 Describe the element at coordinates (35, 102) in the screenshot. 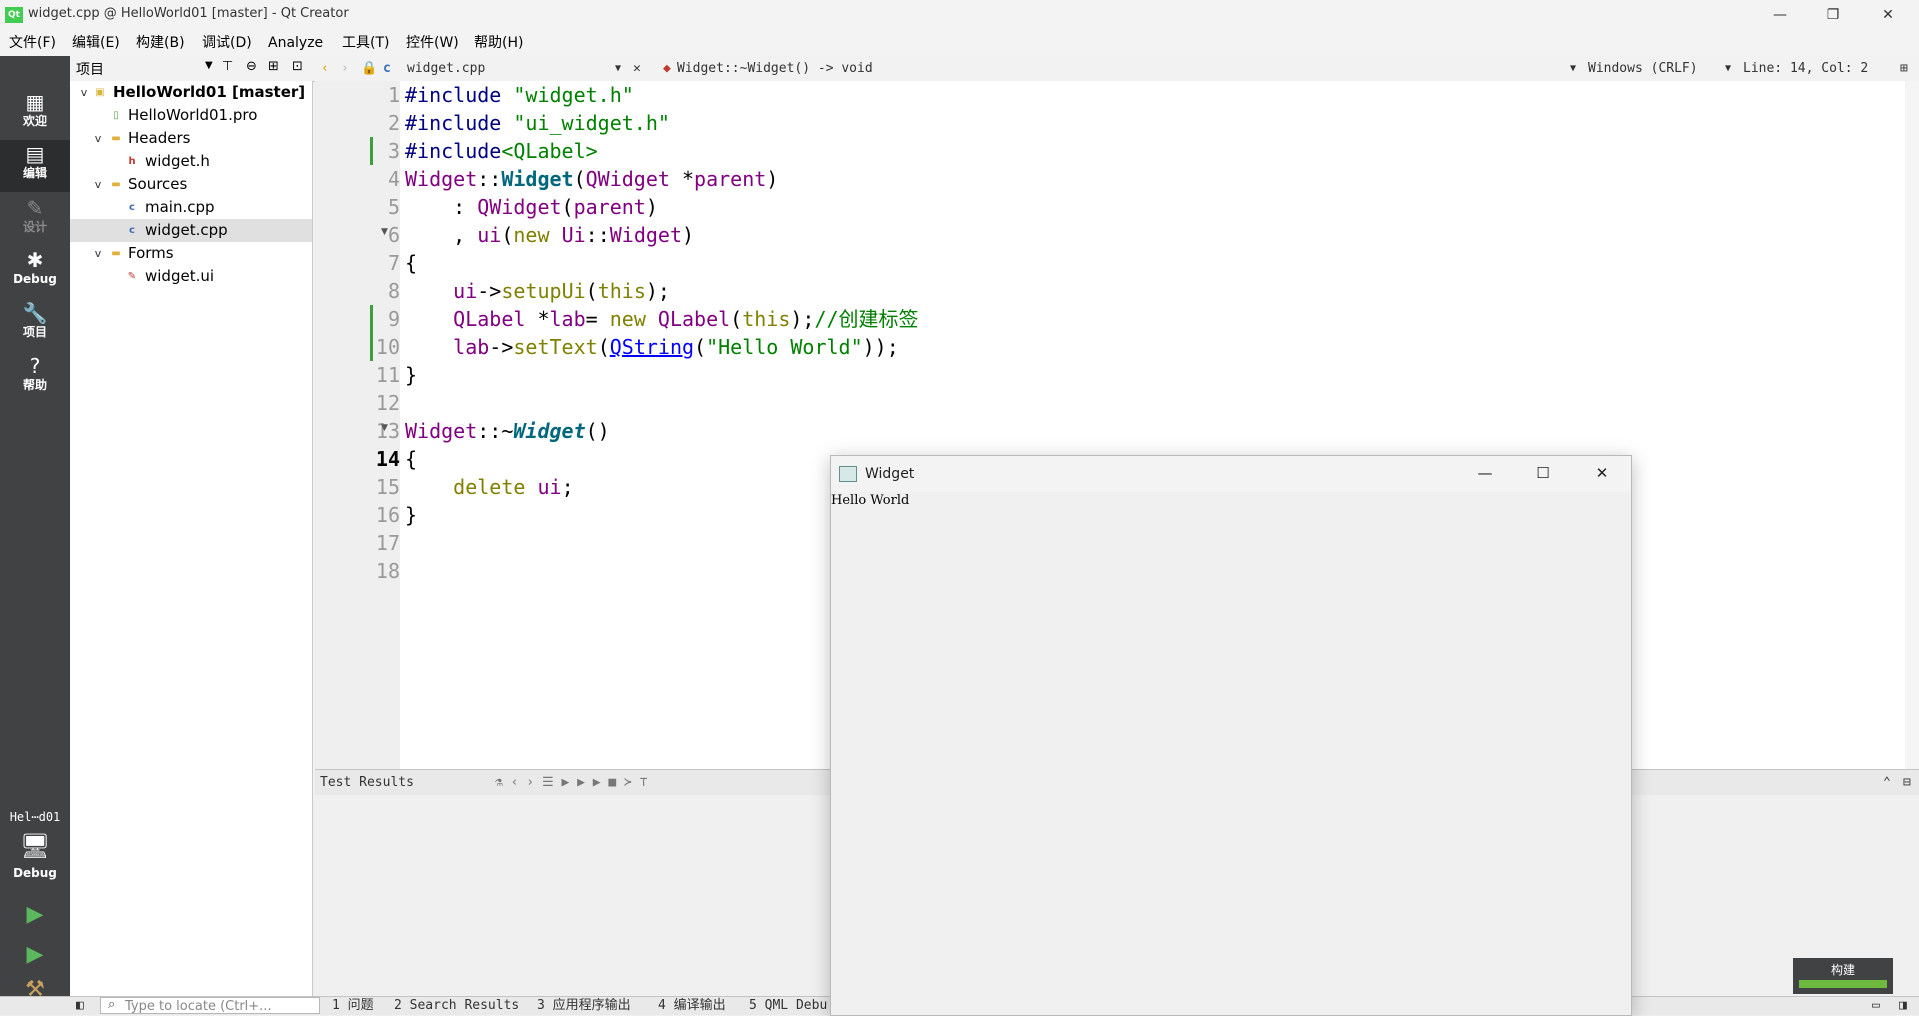

I see `grid-icon: ▦` at that location.